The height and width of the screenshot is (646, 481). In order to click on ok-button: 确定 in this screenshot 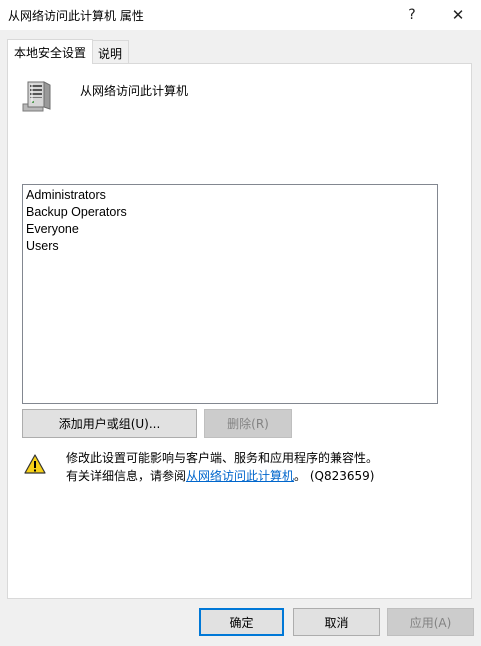, I will do `click(241, 622)`.